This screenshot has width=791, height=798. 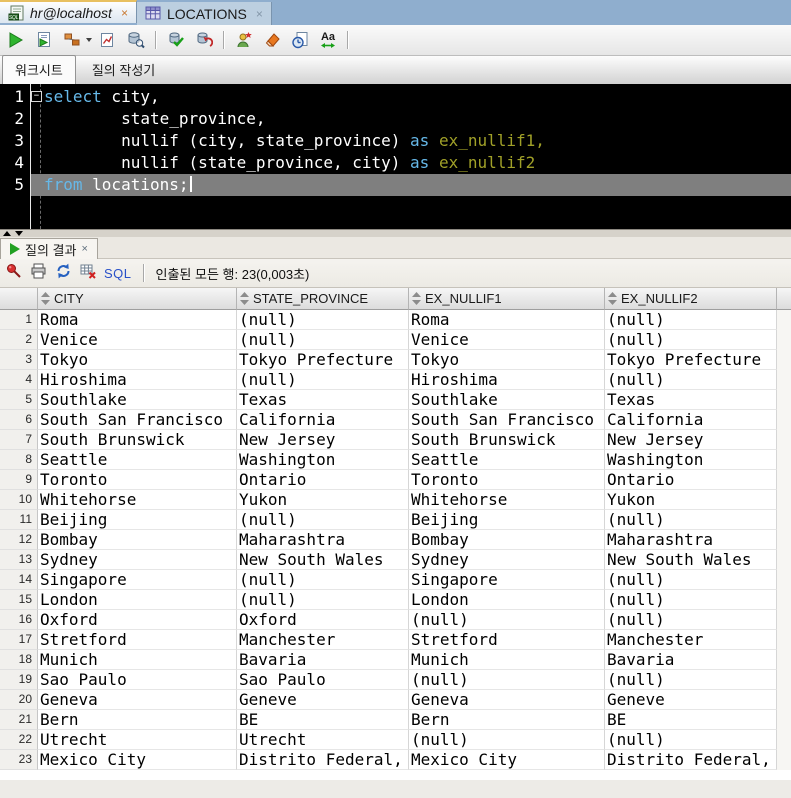 I want to click on code-line: 5 from locations;, so click(x=395, y=185).